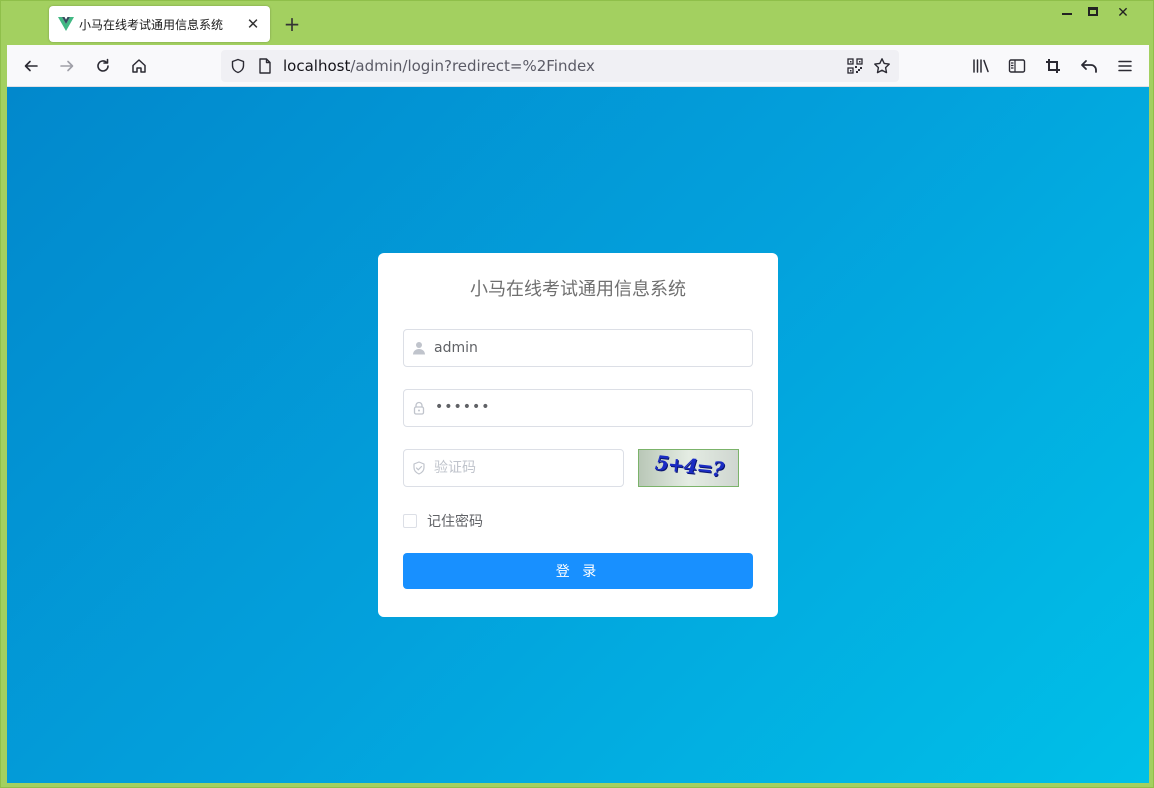 The height and width of the screenshot is (788, 1154). Describe the element at coordinates (151, 25) in the screenshot. I see `tab-title: 小马在线考试通用信息系统` at that location.